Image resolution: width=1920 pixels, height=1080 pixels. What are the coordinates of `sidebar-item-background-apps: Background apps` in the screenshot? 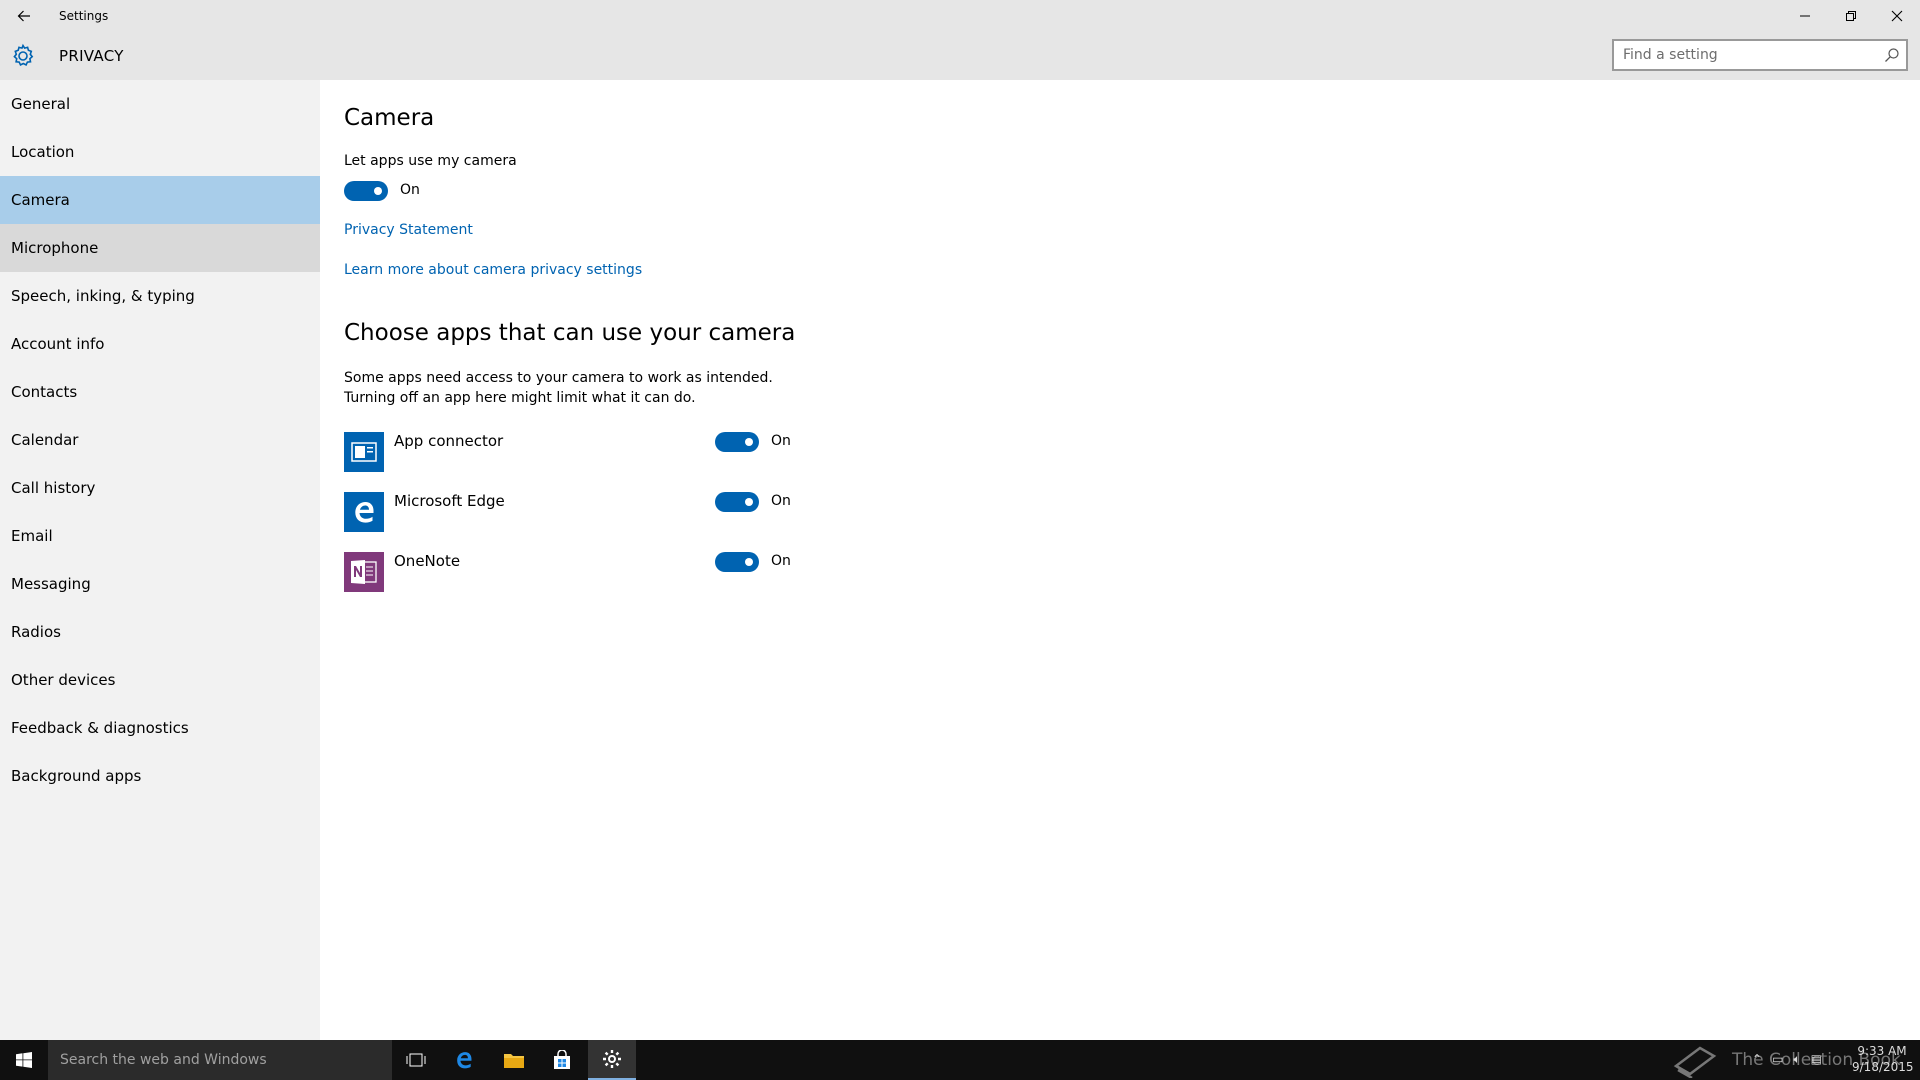 It's located at (160, 776).